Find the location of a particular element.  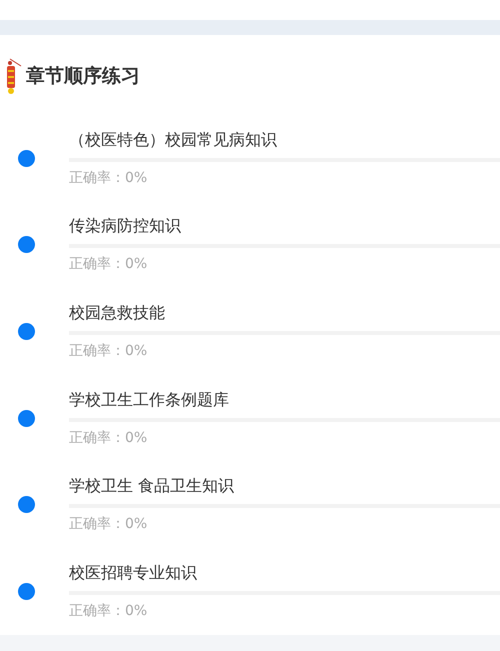

chapter-title: 学校卫生 食品卫生知识 is located at coordinates (284, 486).